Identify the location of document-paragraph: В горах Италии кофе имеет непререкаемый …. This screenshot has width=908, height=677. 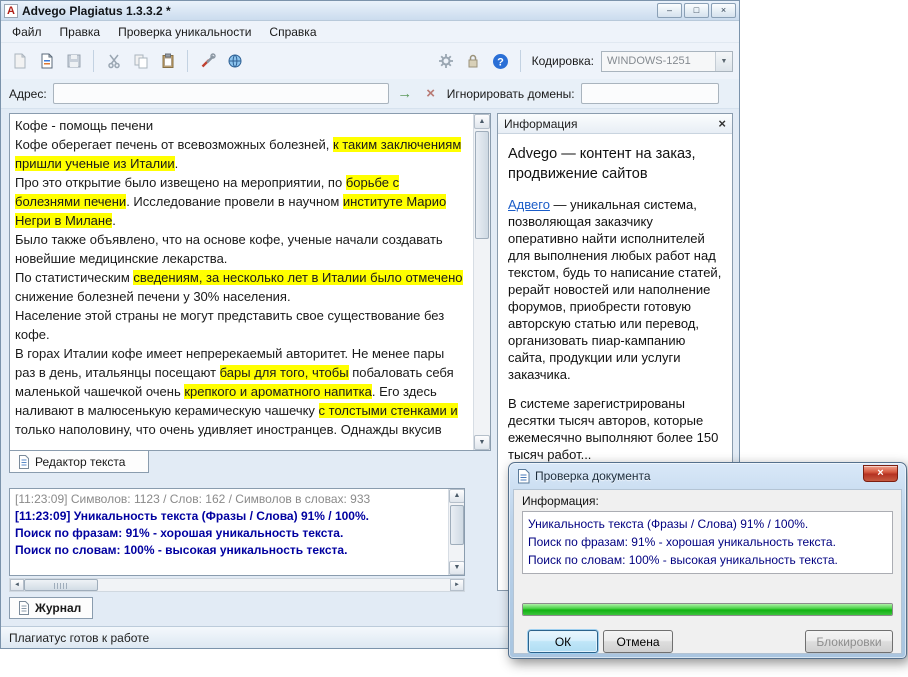
(241, 391).